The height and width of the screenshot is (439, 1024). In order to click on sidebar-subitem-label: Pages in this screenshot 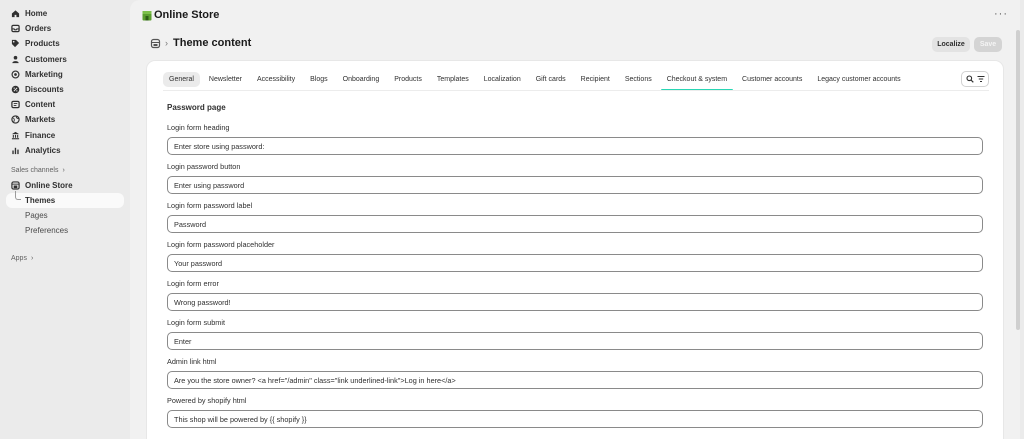, I will do `click(36, 216)`.